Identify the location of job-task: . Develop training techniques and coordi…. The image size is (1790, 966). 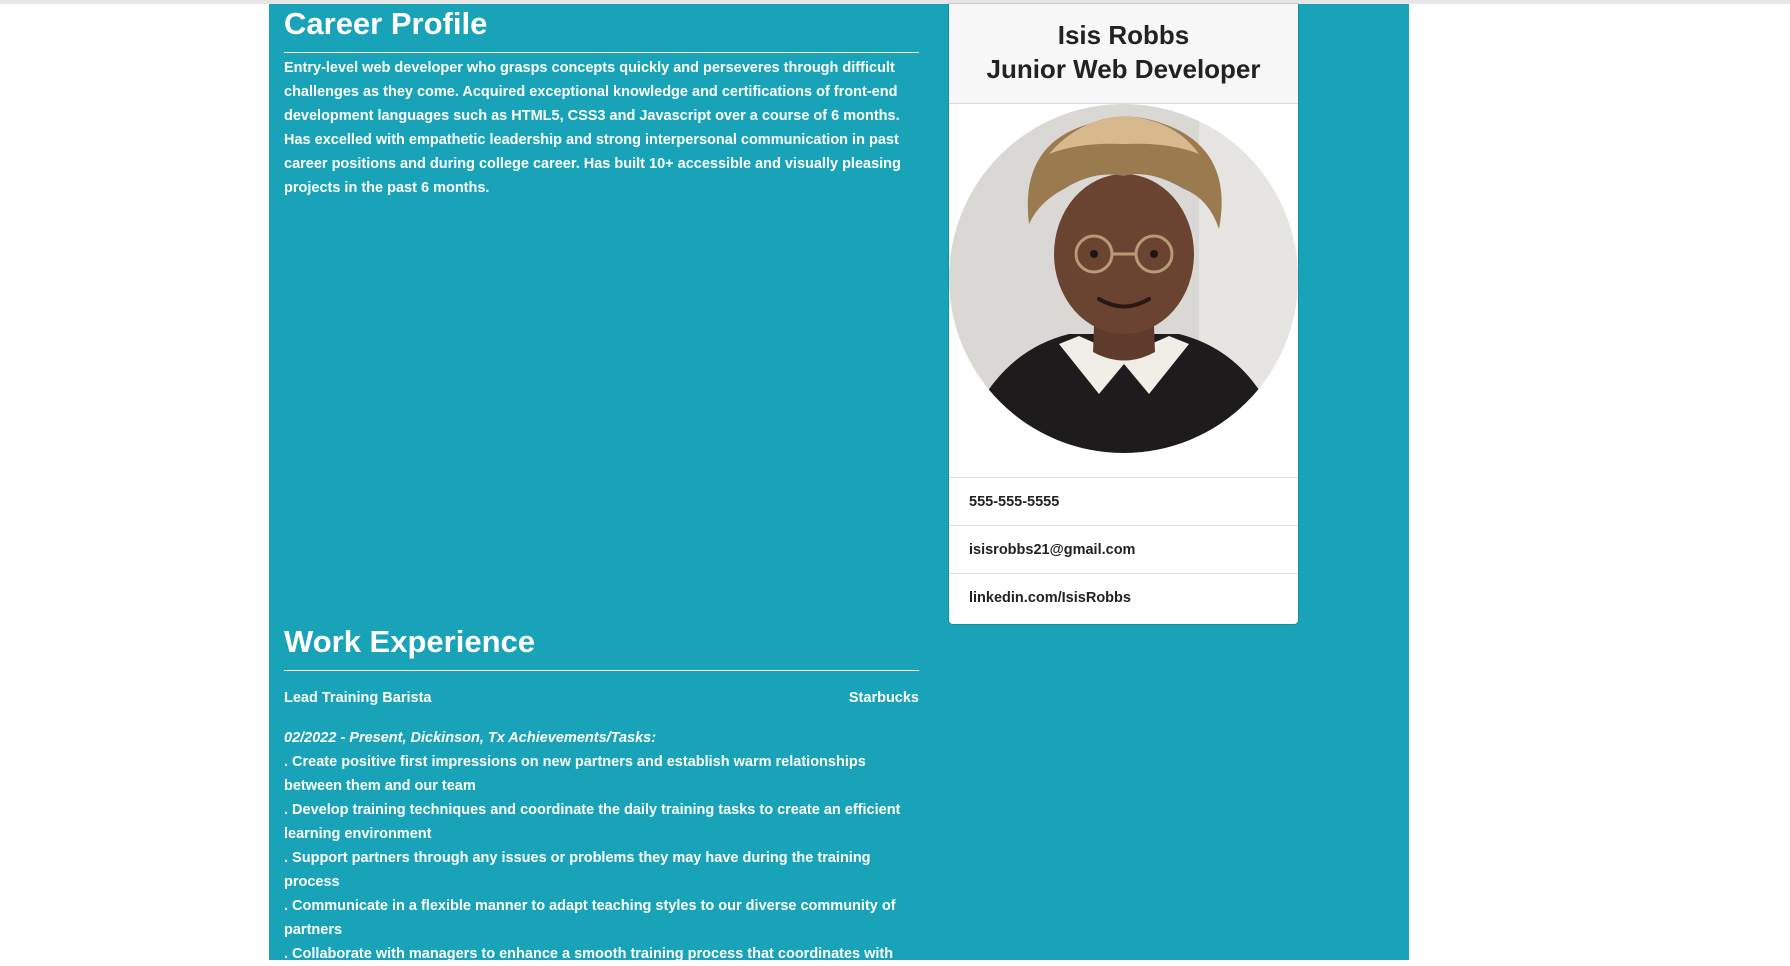
(592, 822).